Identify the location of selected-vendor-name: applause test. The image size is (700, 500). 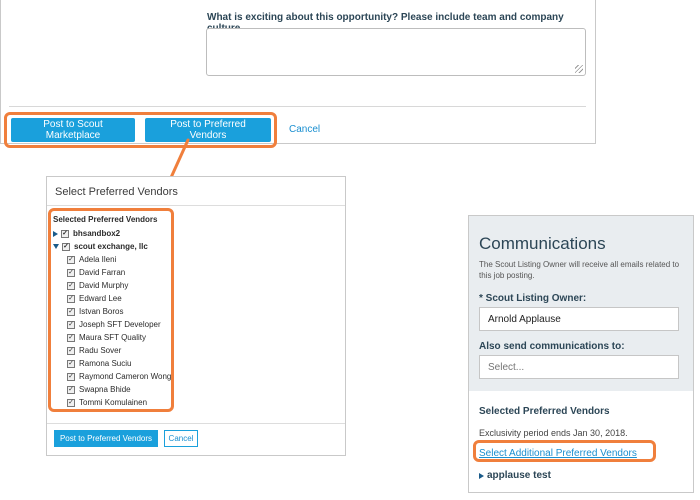
(519, 475).